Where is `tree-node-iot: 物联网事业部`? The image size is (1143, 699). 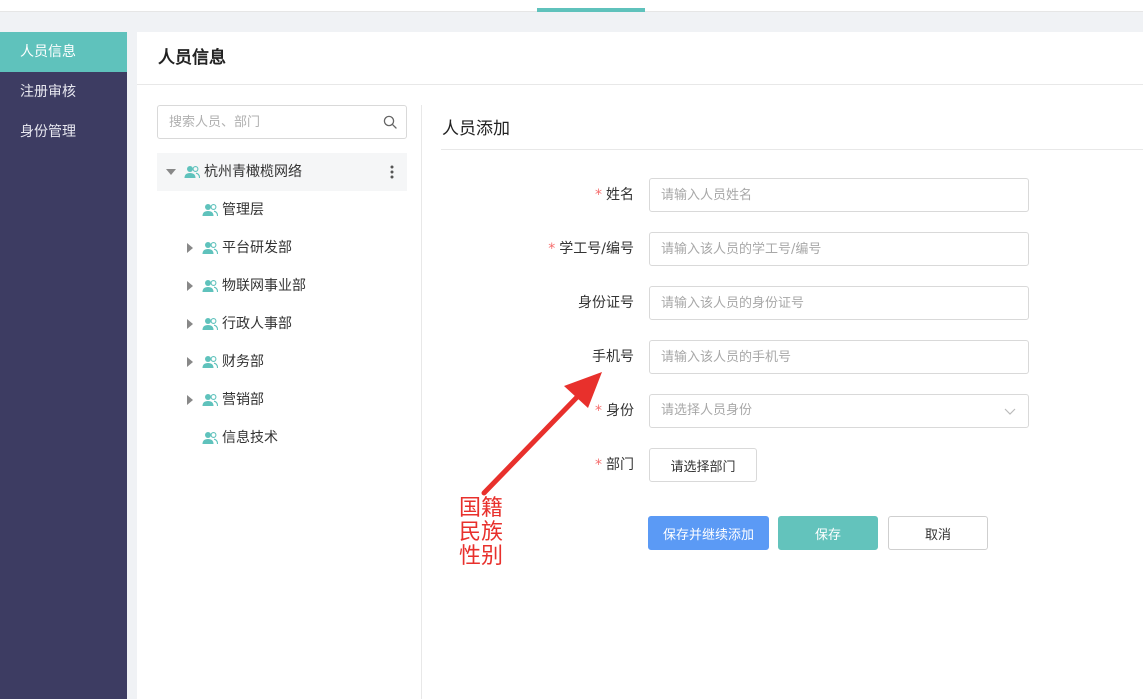 tree-node-iot: 物联网事业部 is located at coordinates (282, 286).